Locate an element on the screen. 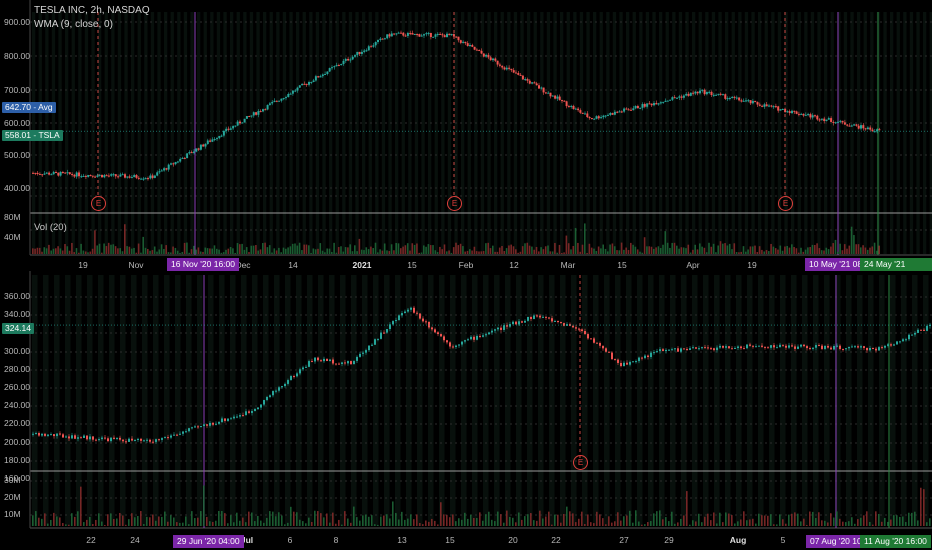 The height and width of the screenshot is (550, 932). volume-legend: Vol (20) is located at coordinates (50, 227).